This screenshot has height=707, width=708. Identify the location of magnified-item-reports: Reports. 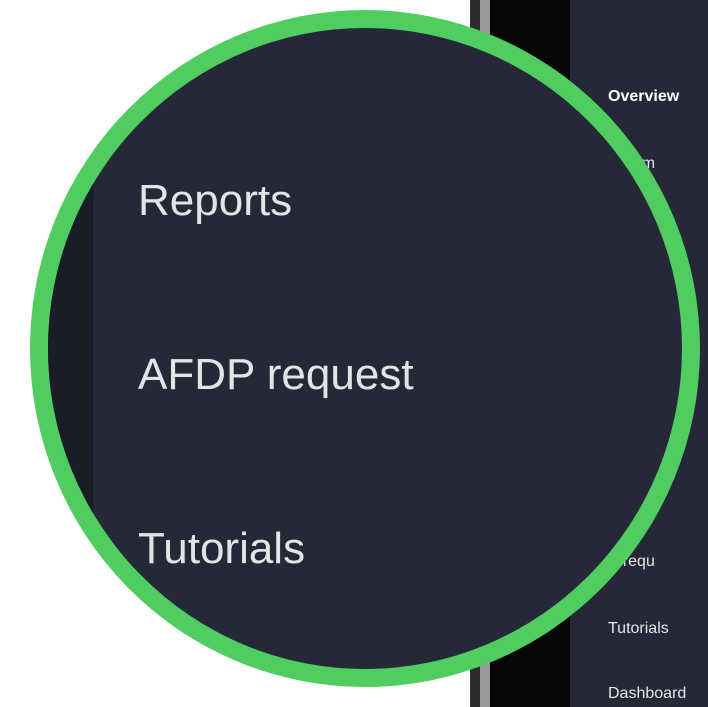
(215, 201).